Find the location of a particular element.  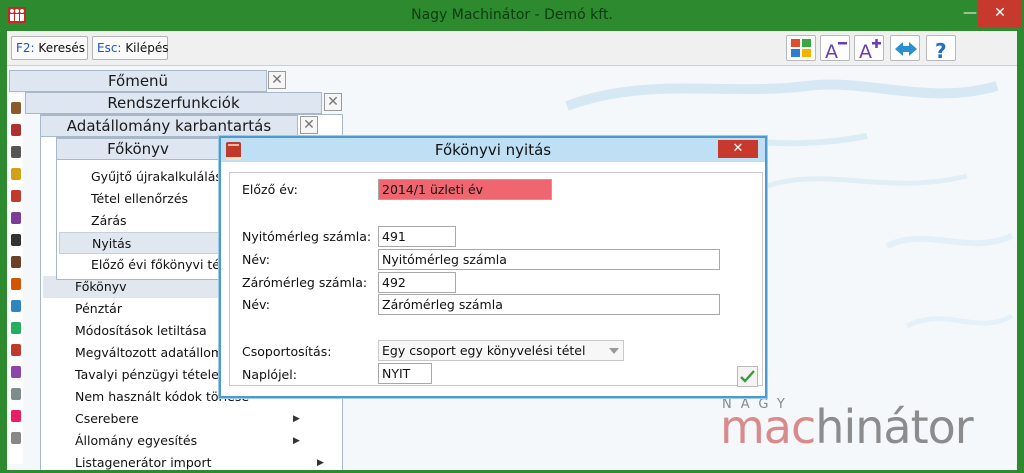

font-decrease-button: A is located at coordinates (835, 48).